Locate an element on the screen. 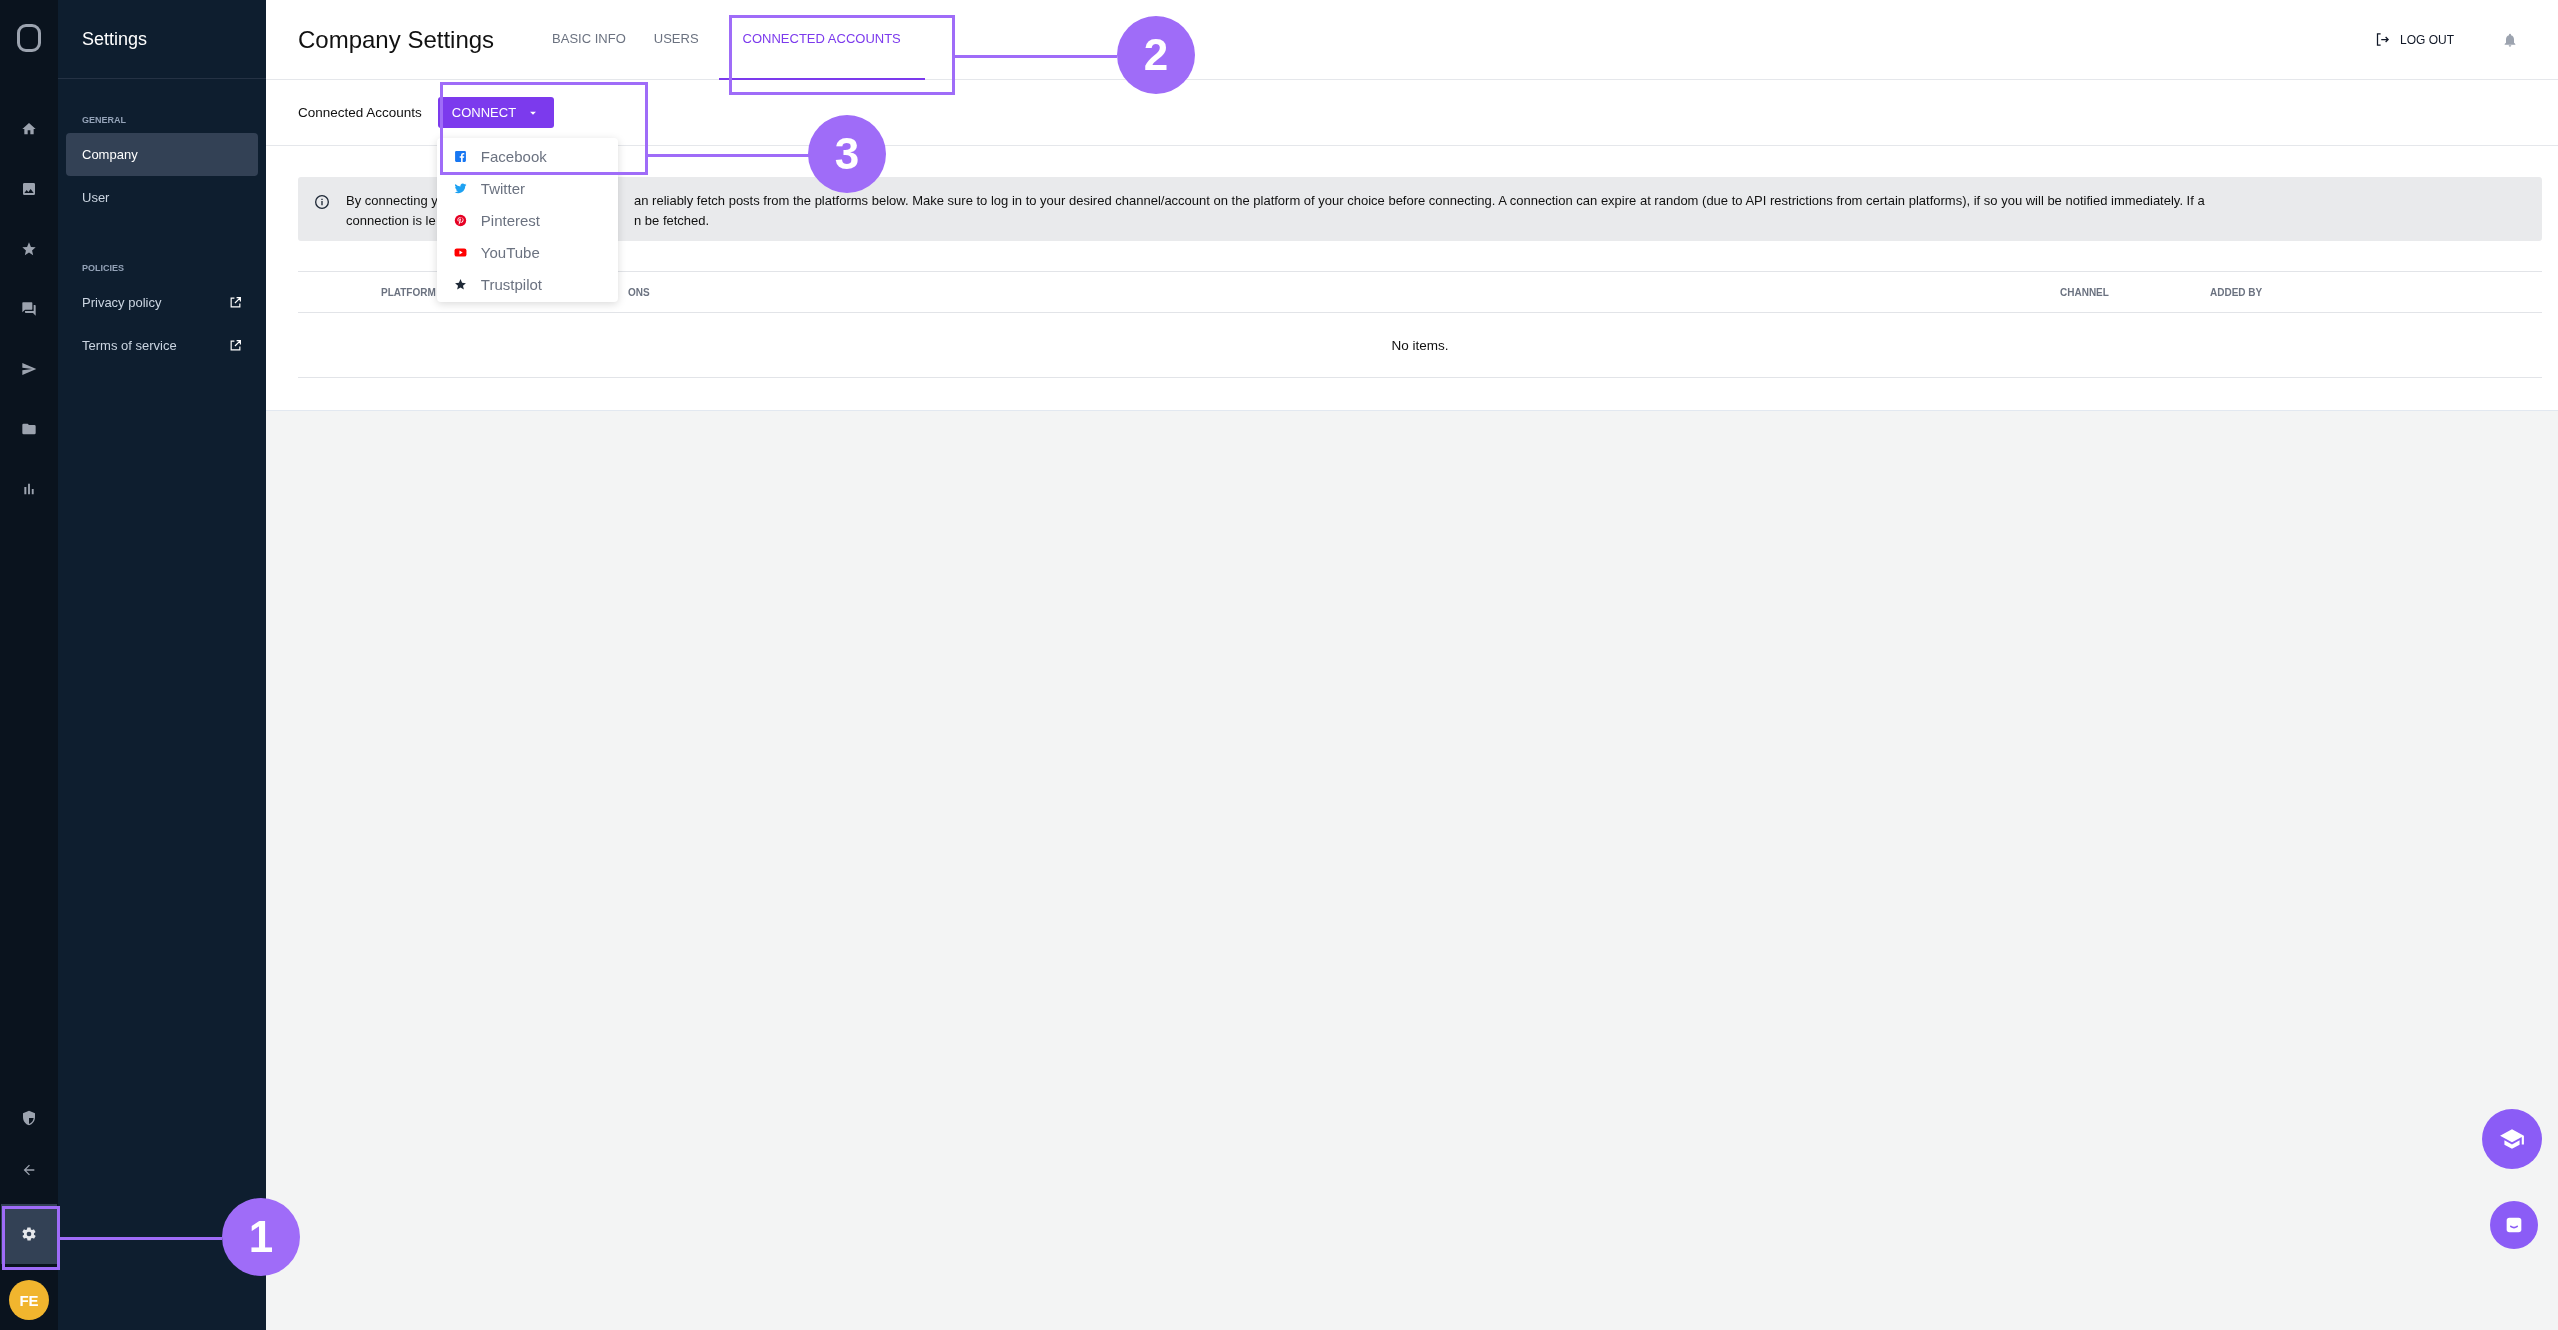 The width and height of the screenshot is (2558, 1330). image-icon is located at coordinates (29, 189).